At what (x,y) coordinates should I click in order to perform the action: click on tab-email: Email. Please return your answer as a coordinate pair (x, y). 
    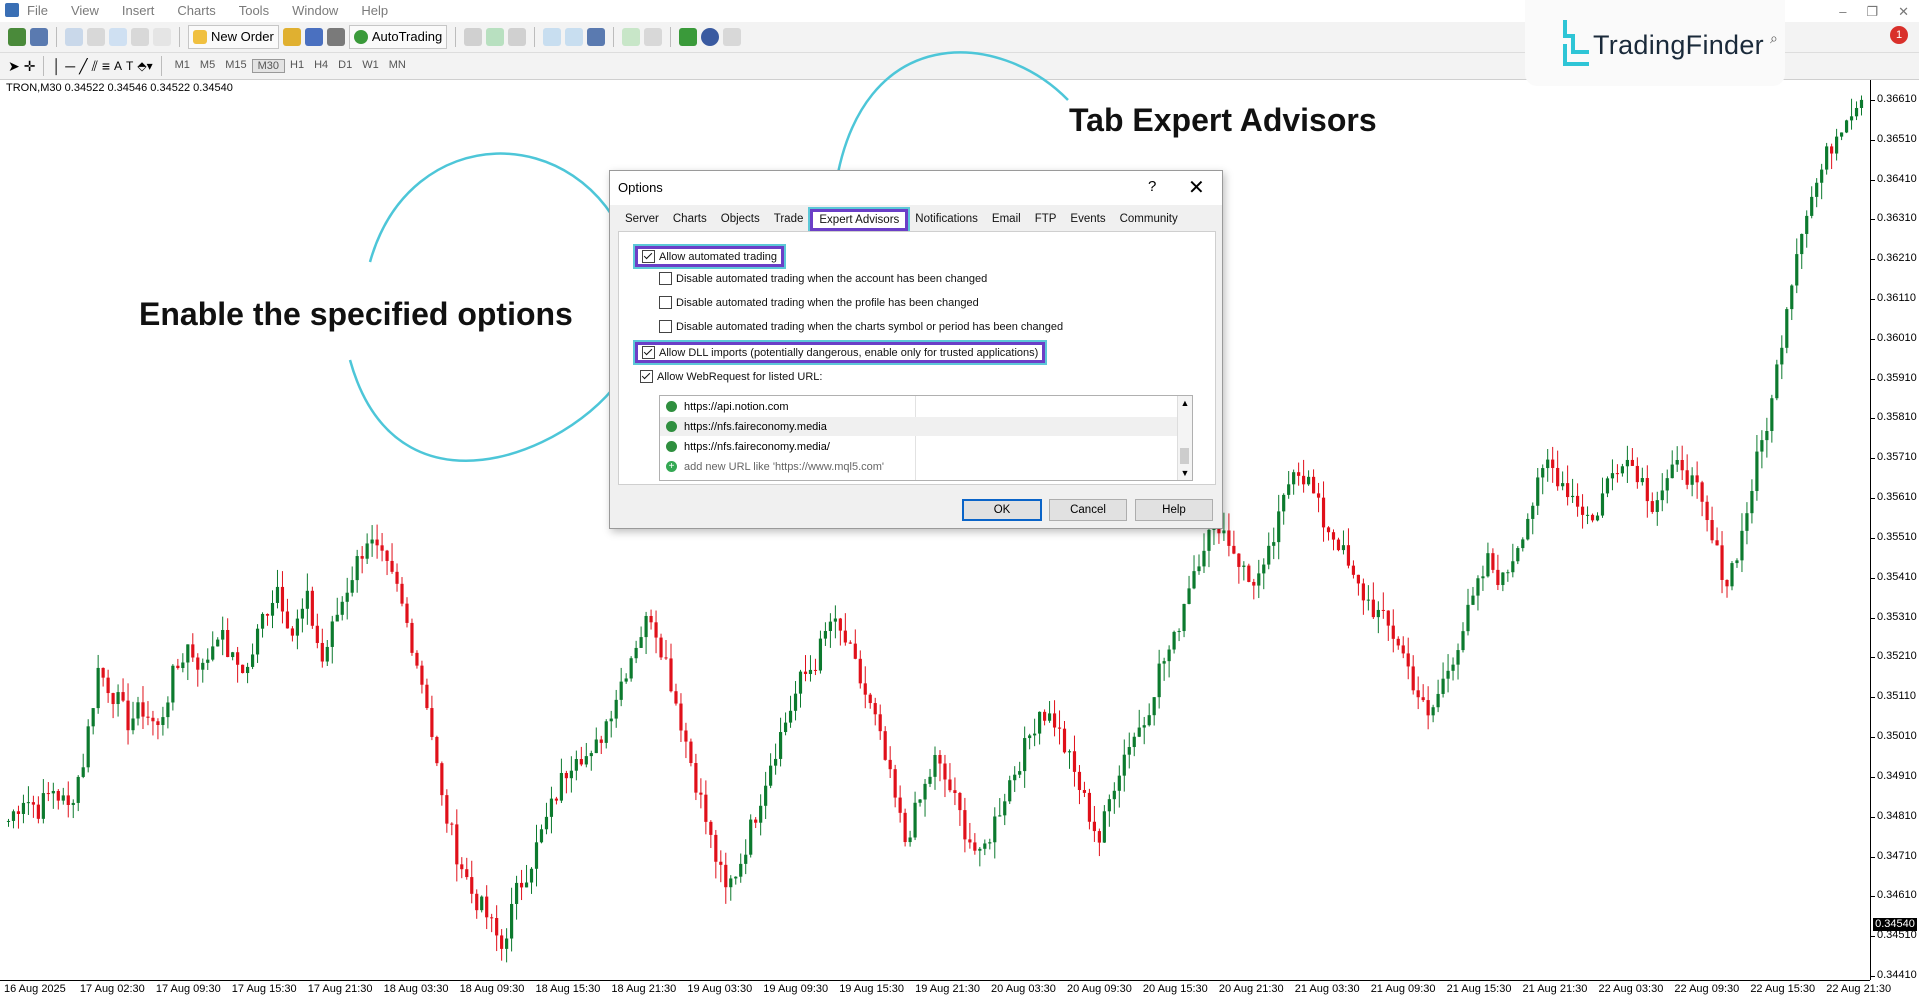
    Looking at the image, I should click on (1006, 220).